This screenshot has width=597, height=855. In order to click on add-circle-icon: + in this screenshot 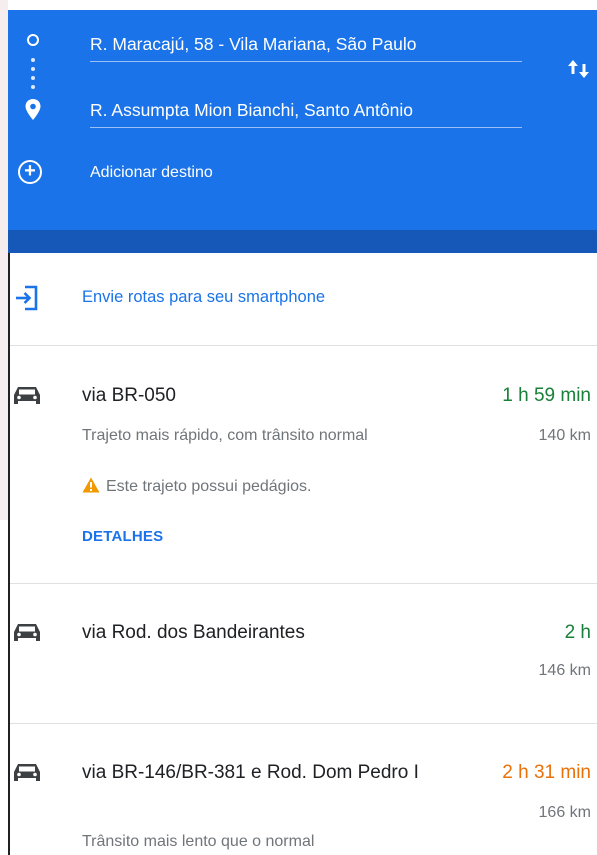, I will do `click(30, 172)`.